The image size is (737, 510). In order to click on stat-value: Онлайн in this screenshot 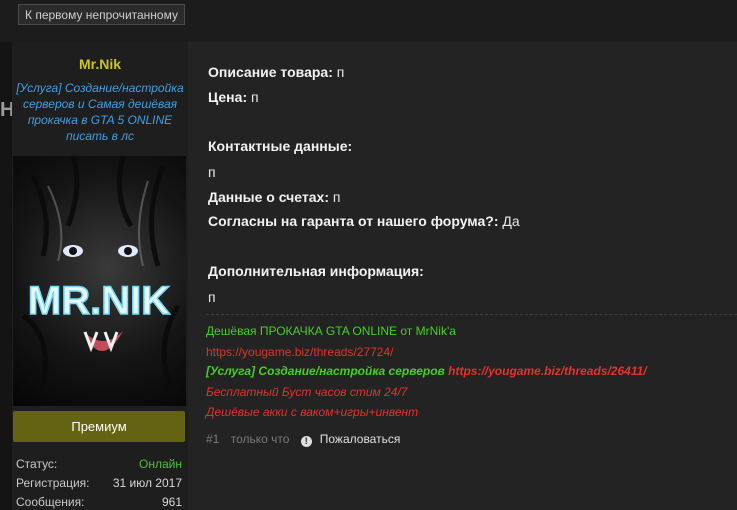, I will do `click(160, 464)`.